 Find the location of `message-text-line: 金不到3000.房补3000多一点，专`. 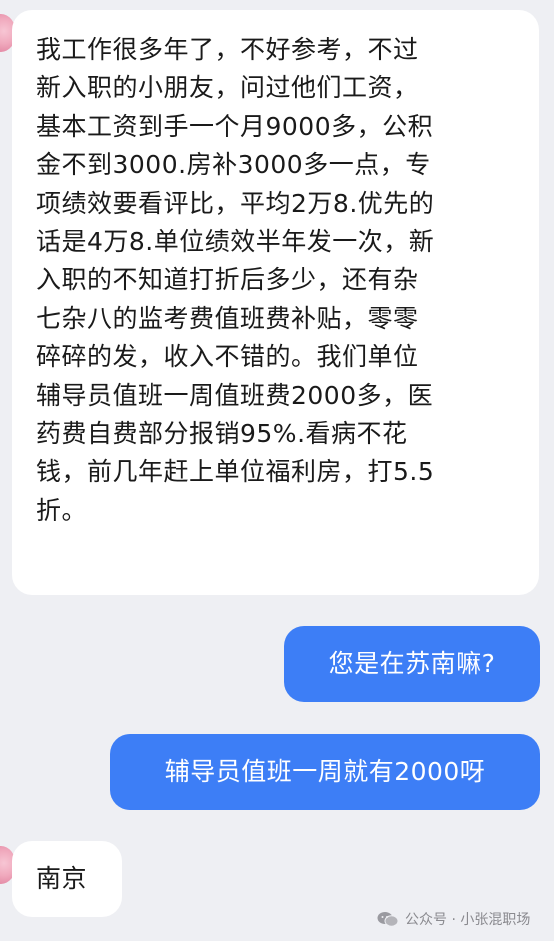

message-text-line: 金不到3000.房补3000多一点，专 is located at coordinates (233, 165).